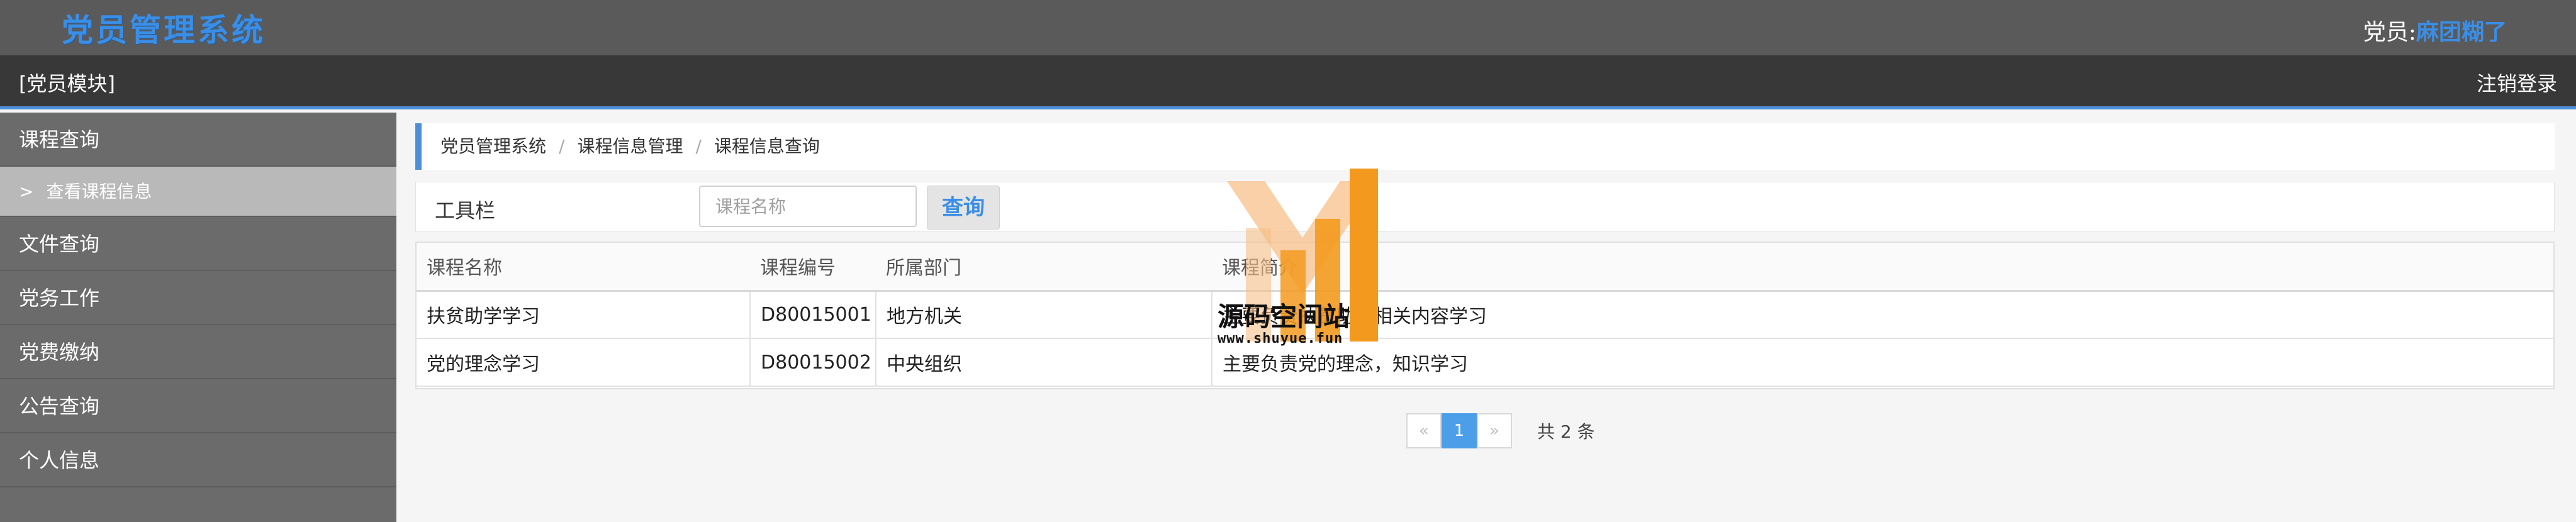 This screenshot has width=2576, height=522. I want to click on sidebar-item-personal-info: 个人信息, so click(198, 460).